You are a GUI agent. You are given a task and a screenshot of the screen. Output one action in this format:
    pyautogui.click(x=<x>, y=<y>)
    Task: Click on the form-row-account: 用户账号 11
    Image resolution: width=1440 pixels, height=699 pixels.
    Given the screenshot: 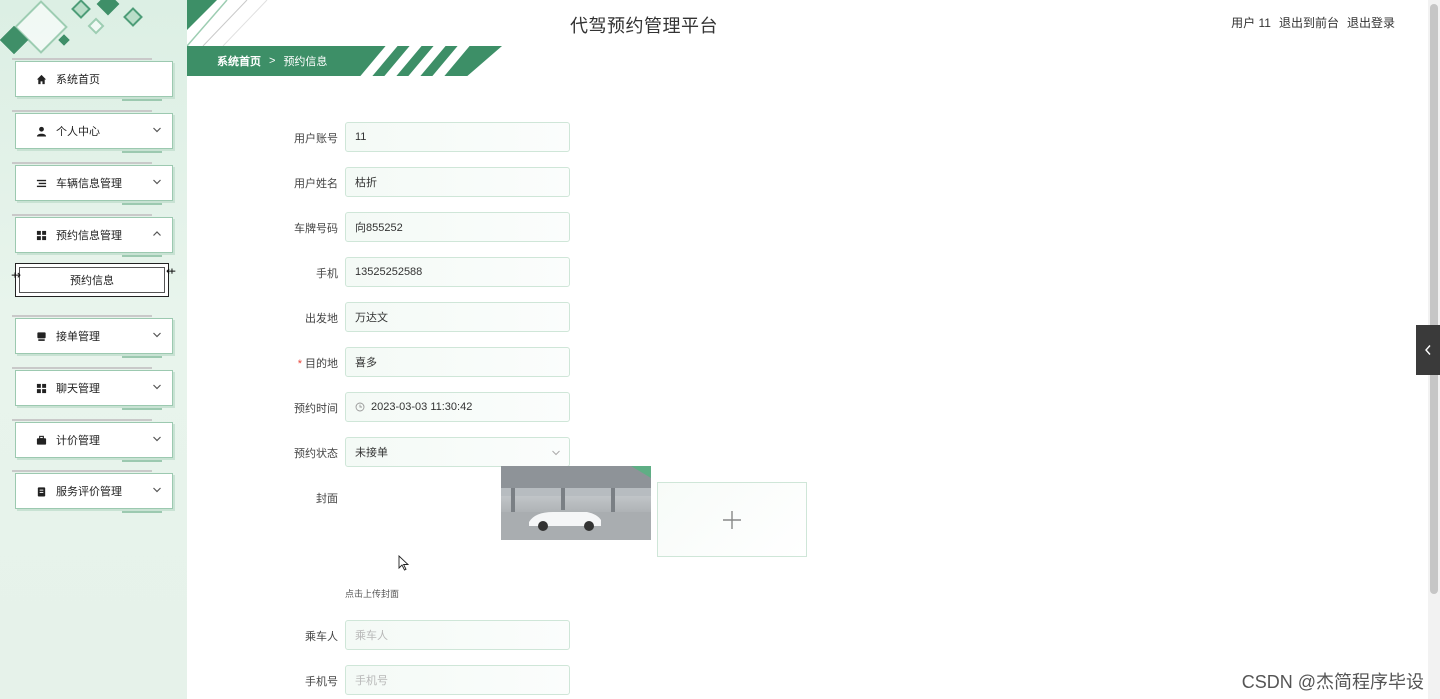 What is the action you would take?
    pyautogui.click(x=487, y=137)
    